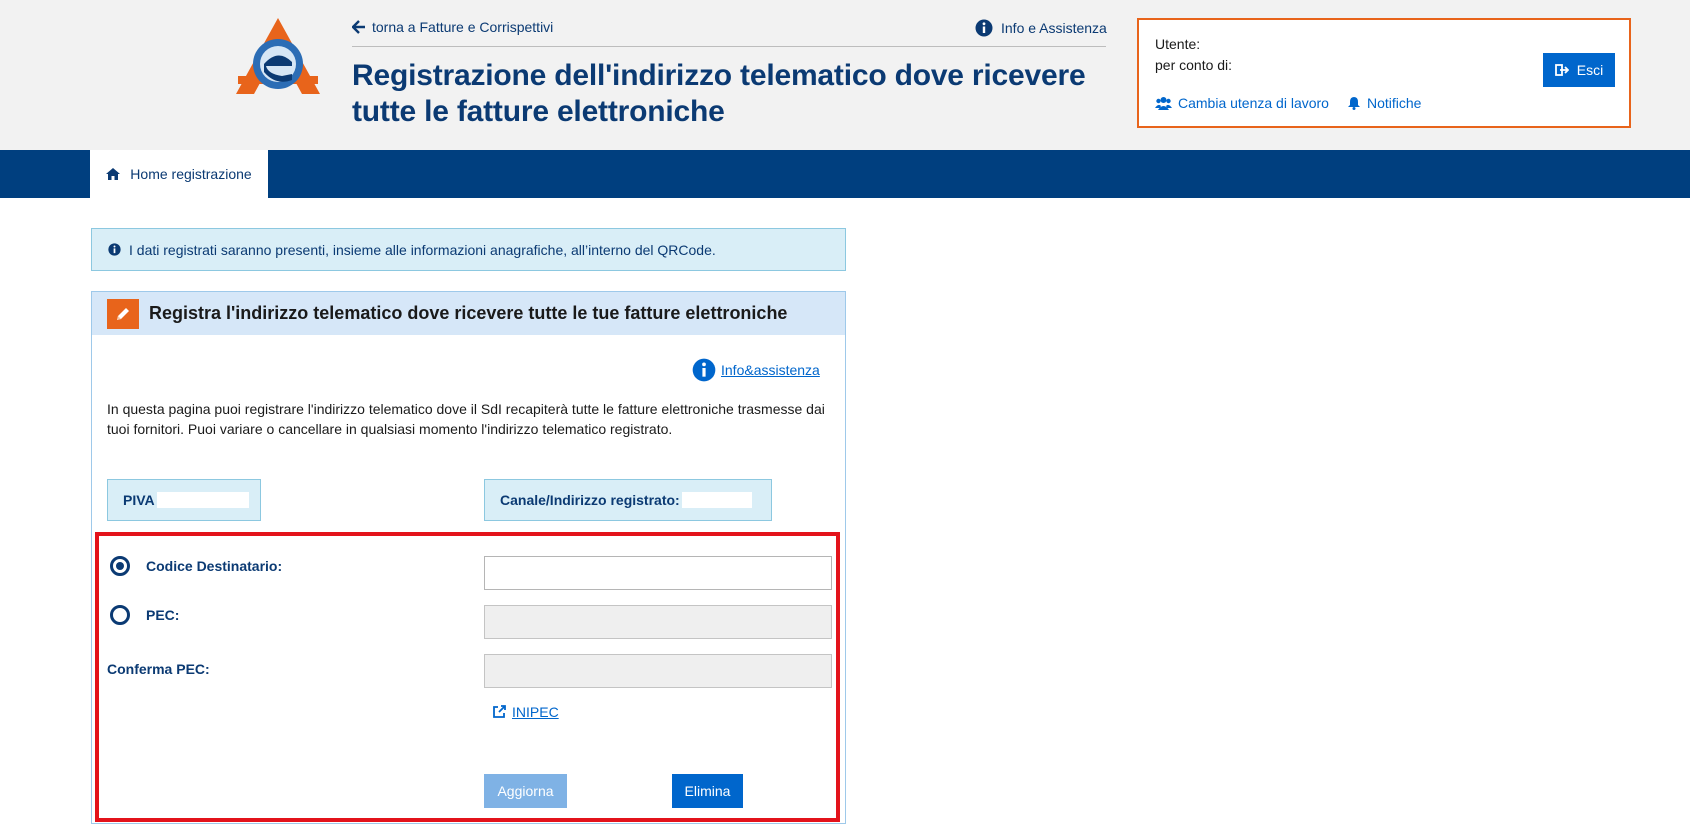 This screenshot has height=838, width=1690. I want to click on agenzia-entrate-logo, so click(278, 56).